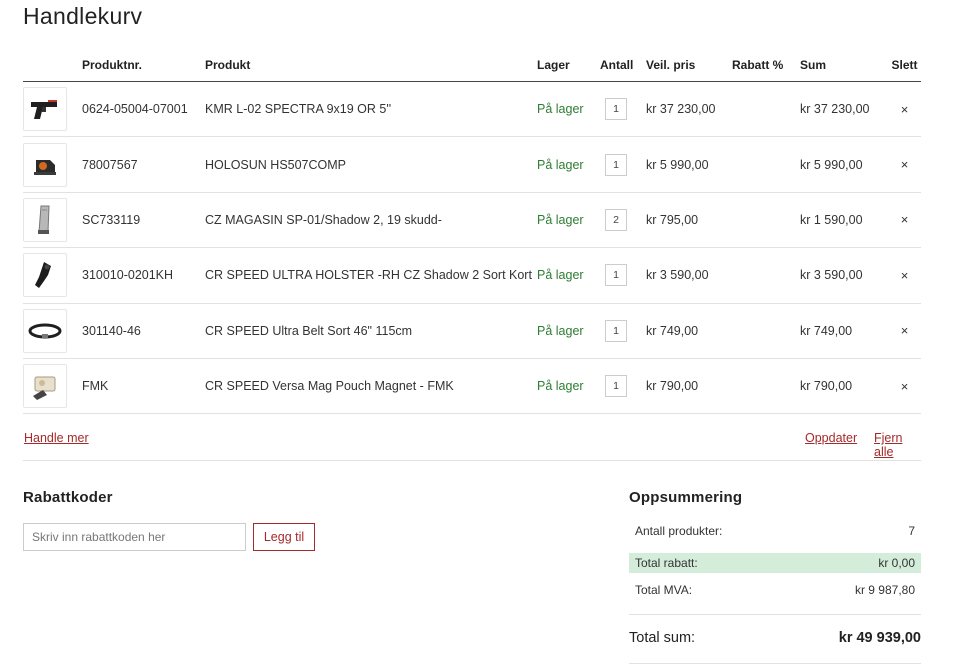 Image resolution: width=960 pixels, height=665 pixels. Describe the element at coordinates (884, 590) in the screenshot. I see `total-vat-value: kr 9 987,80` at that location.